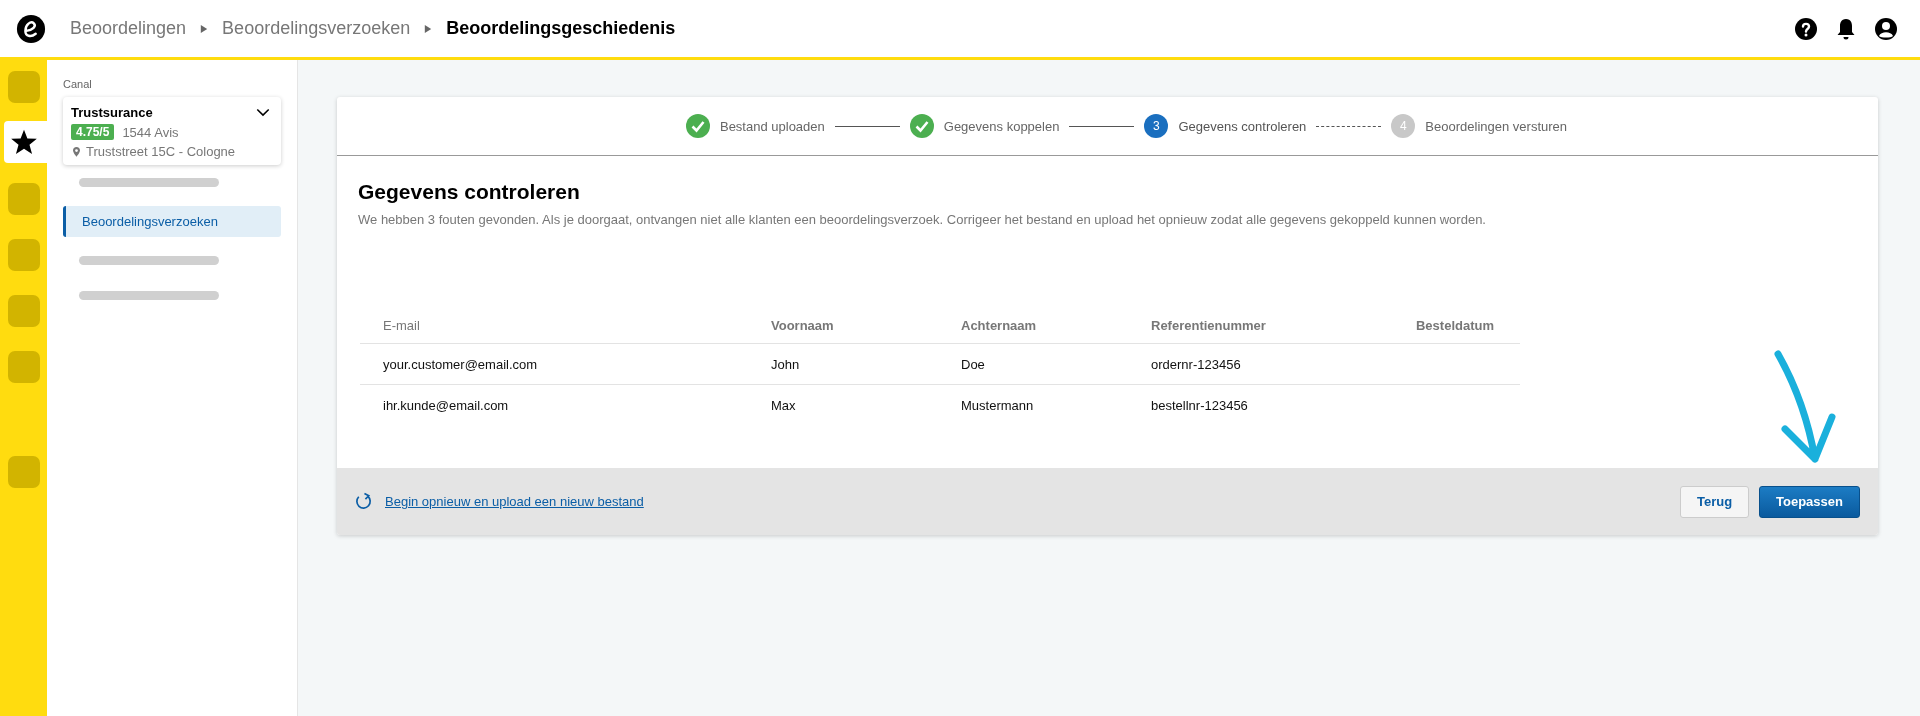  What do you see at coordinates (1496, 126) in the screenshot?
I see `step-label: Beoordelingen versturen` at bounding box center [1496, 126].